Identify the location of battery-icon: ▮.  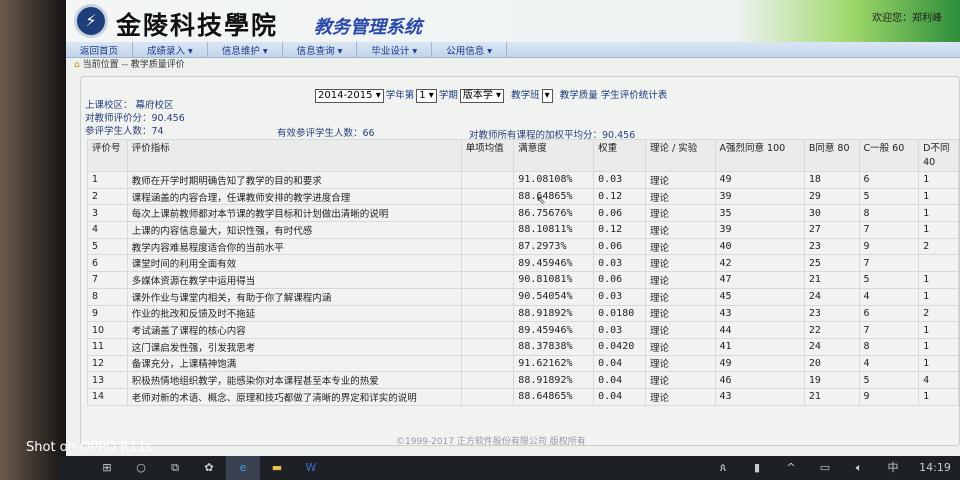
(757, 468).